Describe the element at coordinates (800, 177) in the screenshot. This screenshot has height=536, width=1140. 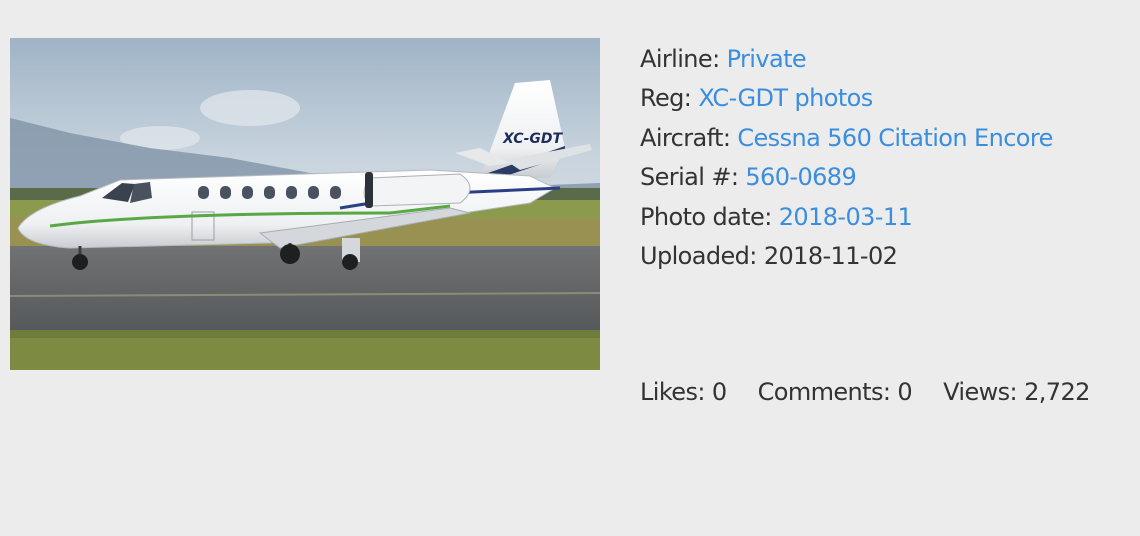
I see `serial-link: 560-0689` at that location.